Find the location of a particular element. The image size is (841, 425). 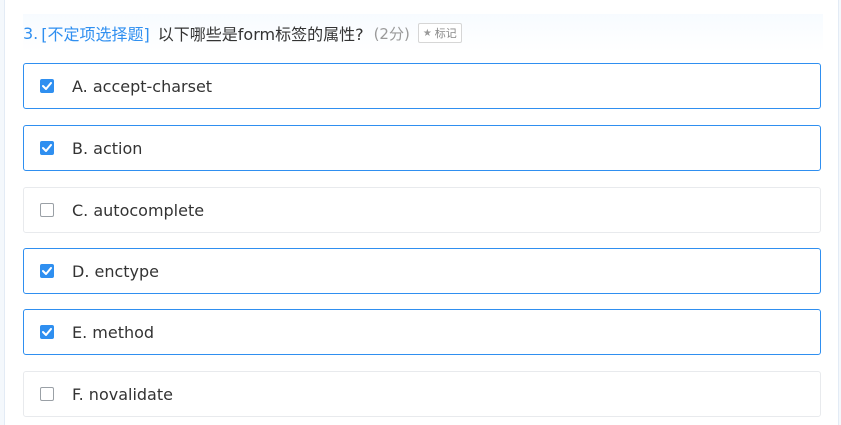

option-label: E. method is located at coordinates (113, 332).